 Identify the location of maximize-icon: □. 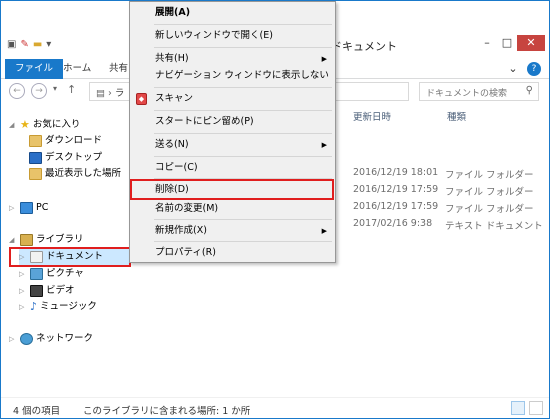
(507, 43).